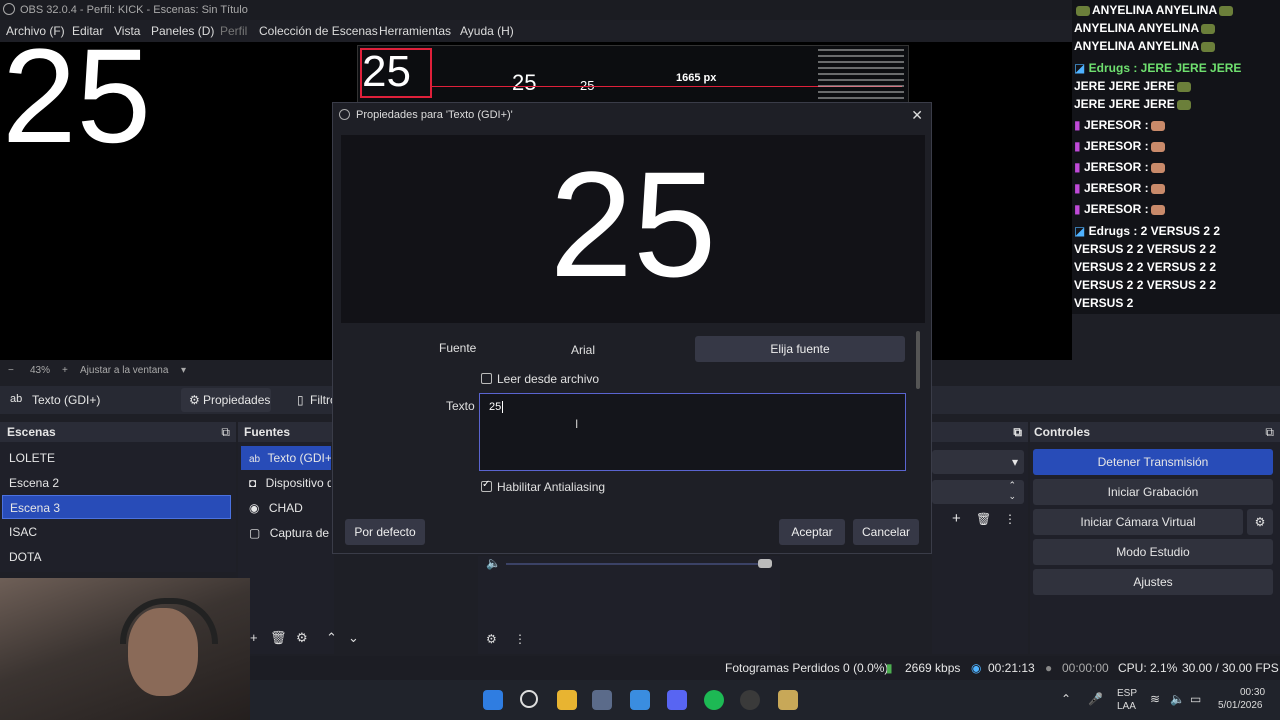 This screenshot has width=1280, height=720. I want to click on properties-button: ⚙ Propiedades, so click(226, 400).